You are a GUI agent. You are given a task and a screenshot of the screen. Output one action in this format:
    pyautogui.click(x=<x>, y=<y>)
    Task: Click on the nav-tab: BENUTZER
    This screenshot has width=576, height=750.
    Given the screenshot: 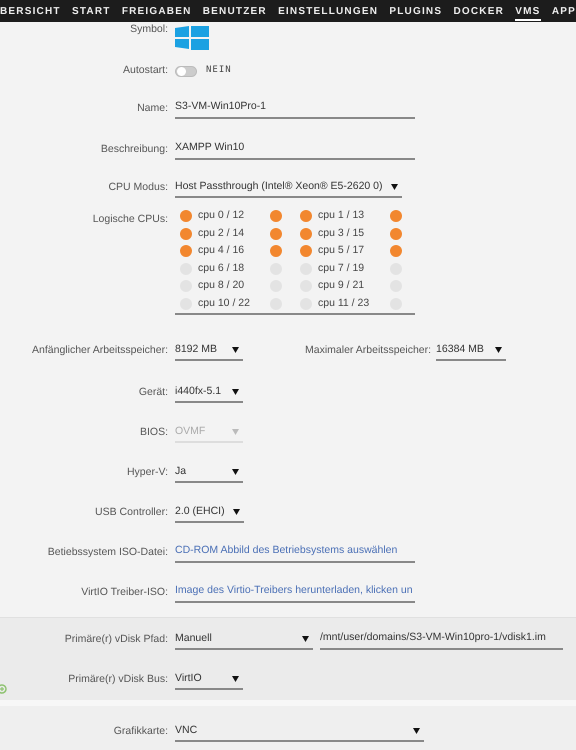 What is the action you would take?
    pyautogui.click(x=234, y=11)
    